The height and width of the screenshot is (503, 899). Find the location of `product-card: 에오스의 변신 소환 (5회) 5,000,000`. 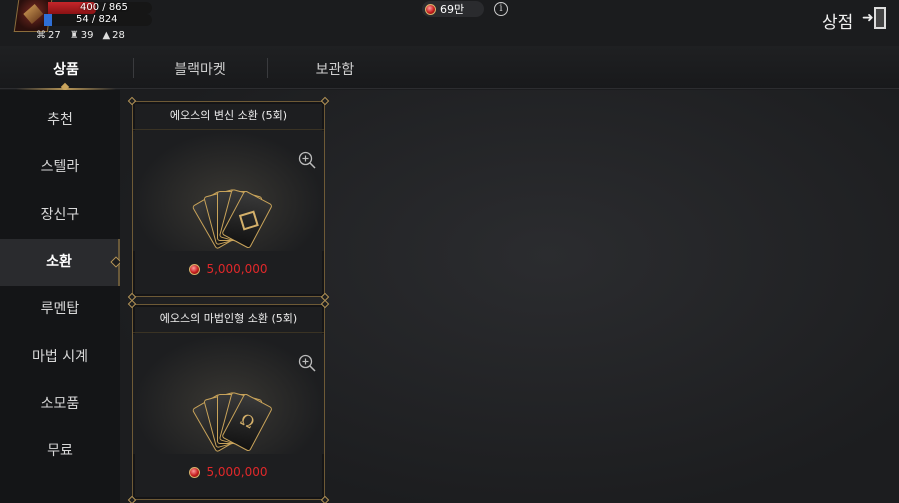

product-card: 에오스의 변신 소환 (5회) 5,000,000 is located at coordinates (228, 199).